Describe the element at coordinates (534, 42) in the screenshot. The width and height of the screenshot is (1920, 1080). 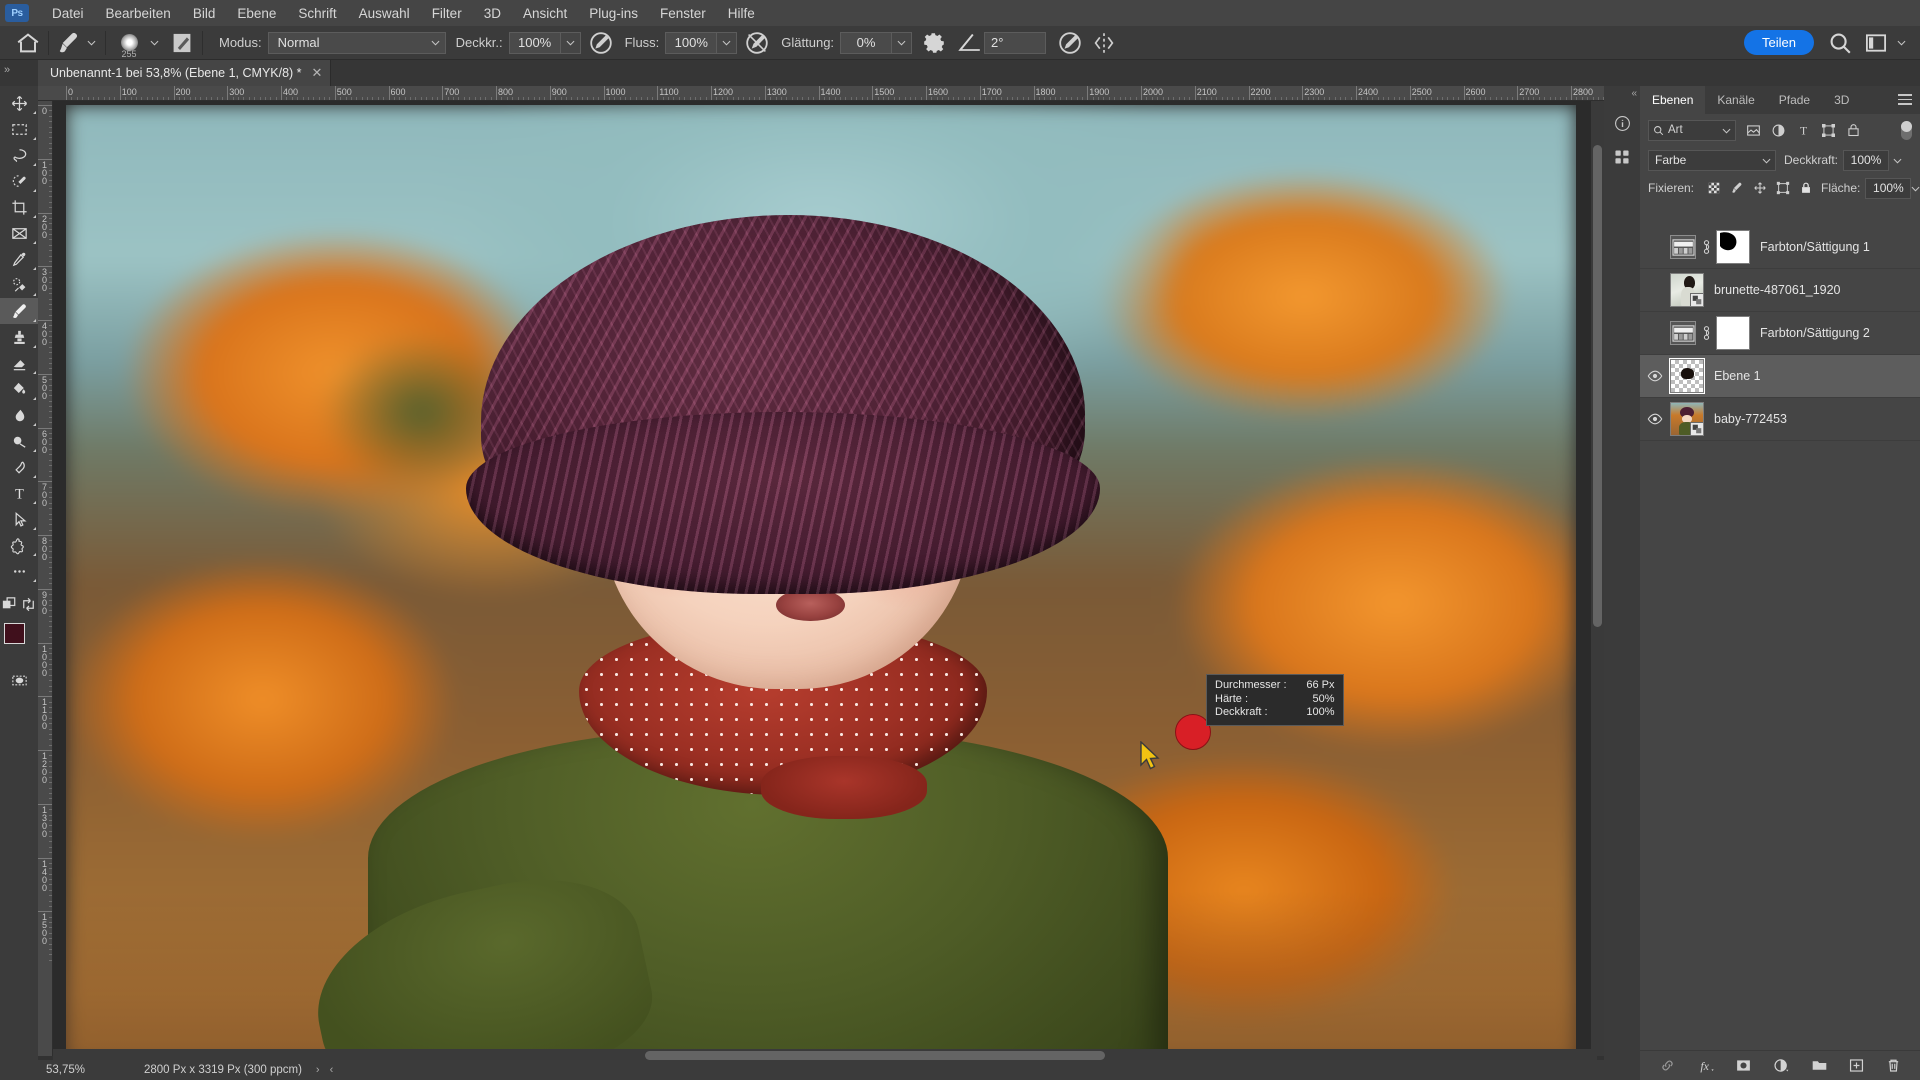
I see `opacity-input: 100%` at that location.